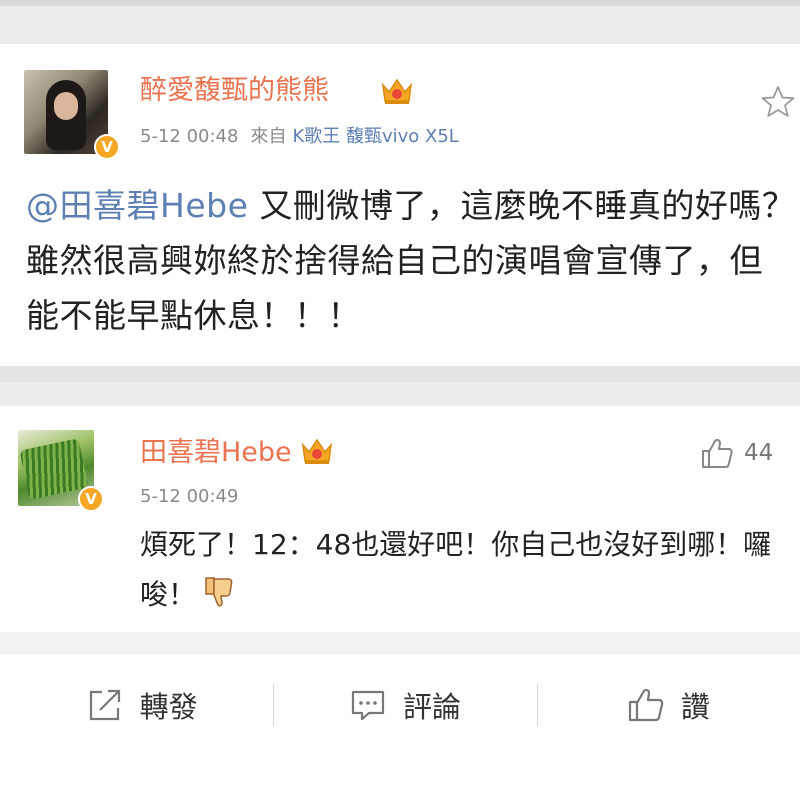 The width and height of the screenshot is (800, 800). Describe the element at coordinates (168, 707) in the screenshot. I see `share-label: 轉發` at that location.